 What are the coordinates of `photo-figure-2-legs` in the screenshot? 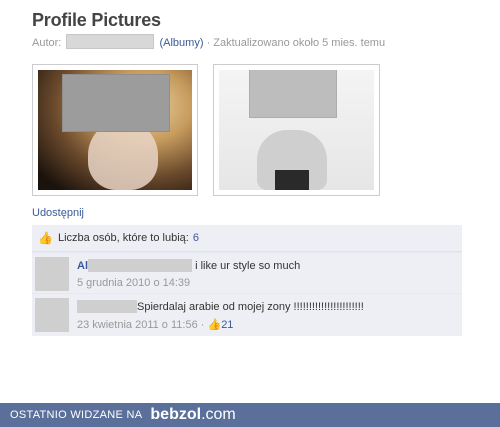 It's located at (292, 180).